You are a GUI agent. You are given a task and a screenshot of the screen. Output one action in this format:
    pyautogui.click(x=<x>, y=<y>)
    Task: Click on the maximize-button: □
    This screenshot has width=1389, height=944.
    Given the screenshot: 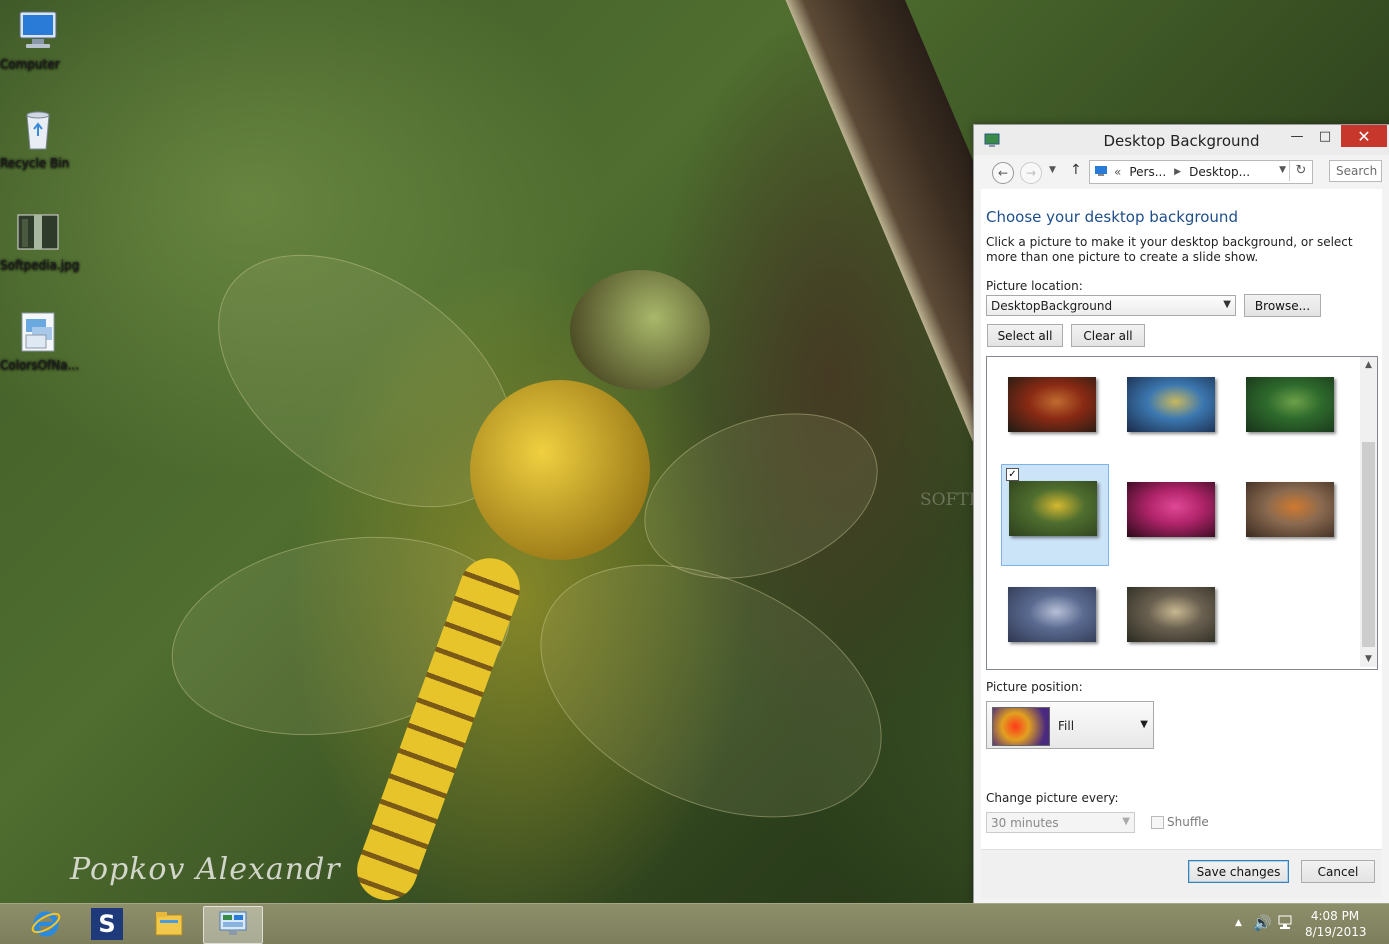 What is the action you would take?
    pyautogui.click(x=1325, y=136)
    